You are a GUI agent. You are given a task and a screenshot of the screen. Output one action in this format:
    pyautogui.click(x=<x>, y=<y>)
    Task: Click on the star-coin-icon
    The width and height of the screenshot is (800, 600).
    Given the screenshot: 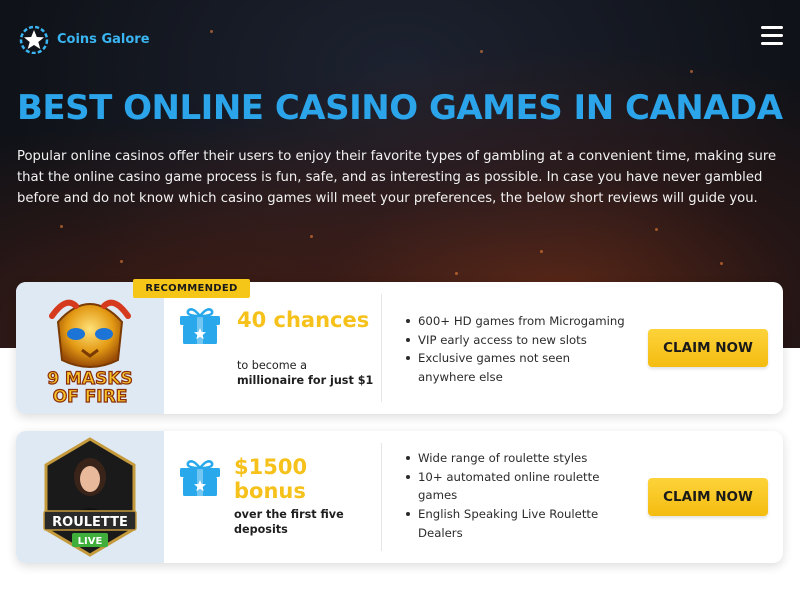 What is the action you would take?
    pyautogui.click(x=34, y=39)
    